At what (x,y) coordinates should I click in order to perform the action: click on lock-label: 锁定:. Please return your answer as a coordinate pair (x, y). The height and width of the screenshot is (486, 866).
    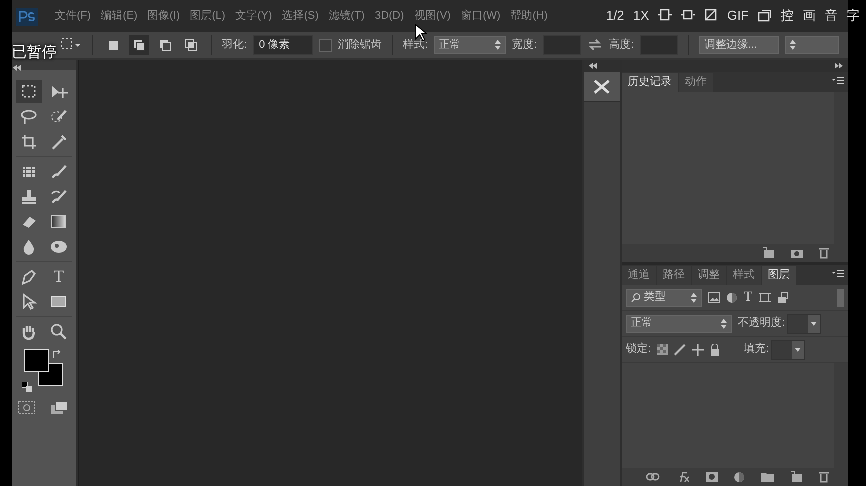
    Looking at the image, I should click on (639, 350).